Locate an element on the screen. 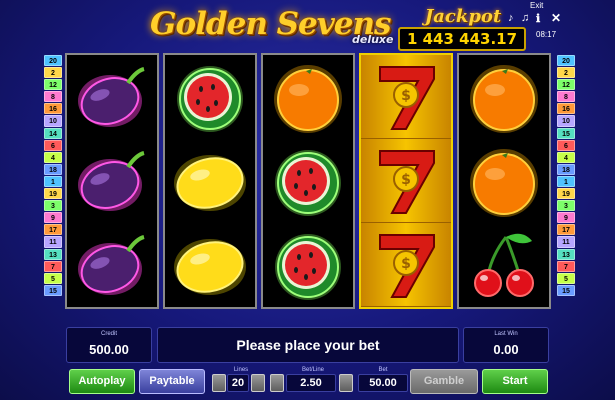 The image size is (615, 400). clock: 08:17 is located at coordinates (546, 34).